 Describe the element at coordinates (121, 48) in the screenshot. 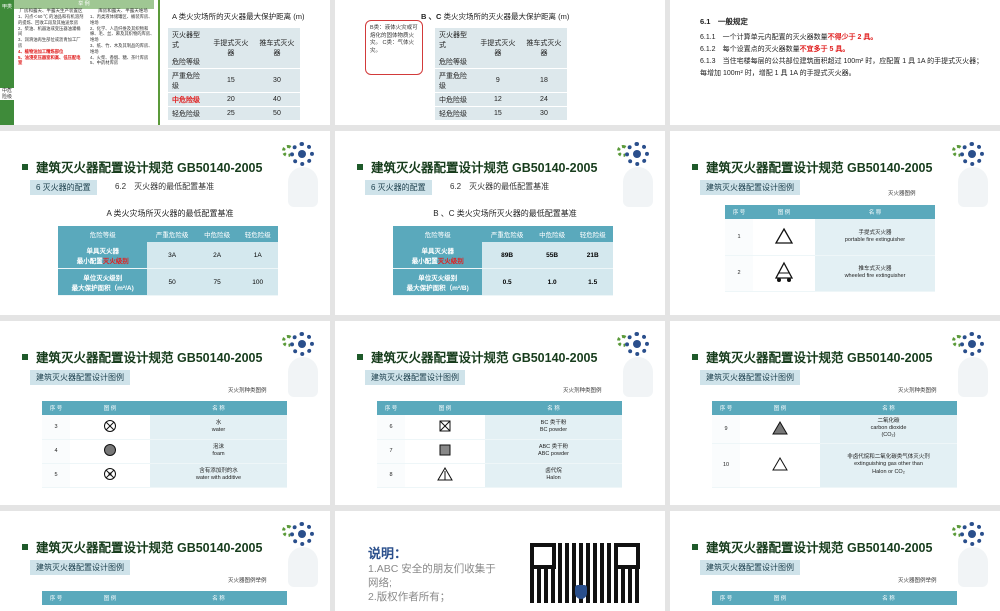

I see `col2-line: 3、纸、竹、木及其制品的库房、堆场` at that location.